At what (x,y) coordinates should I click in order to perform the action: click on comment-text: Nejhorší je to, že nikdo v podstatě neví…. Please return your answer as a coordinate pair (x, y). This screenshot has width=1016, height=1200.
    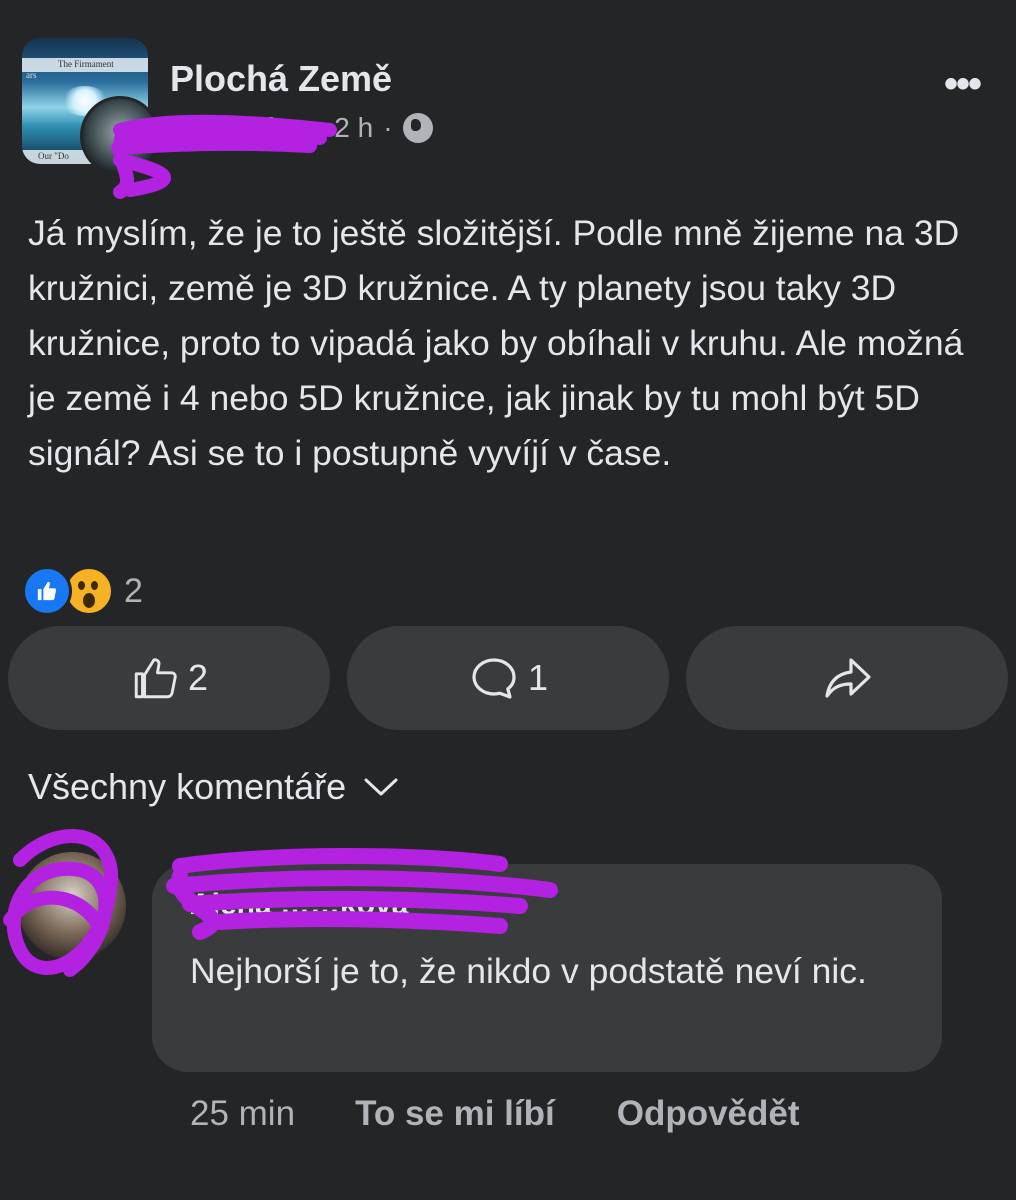
    Looking at the image, I should click on (528, 971).